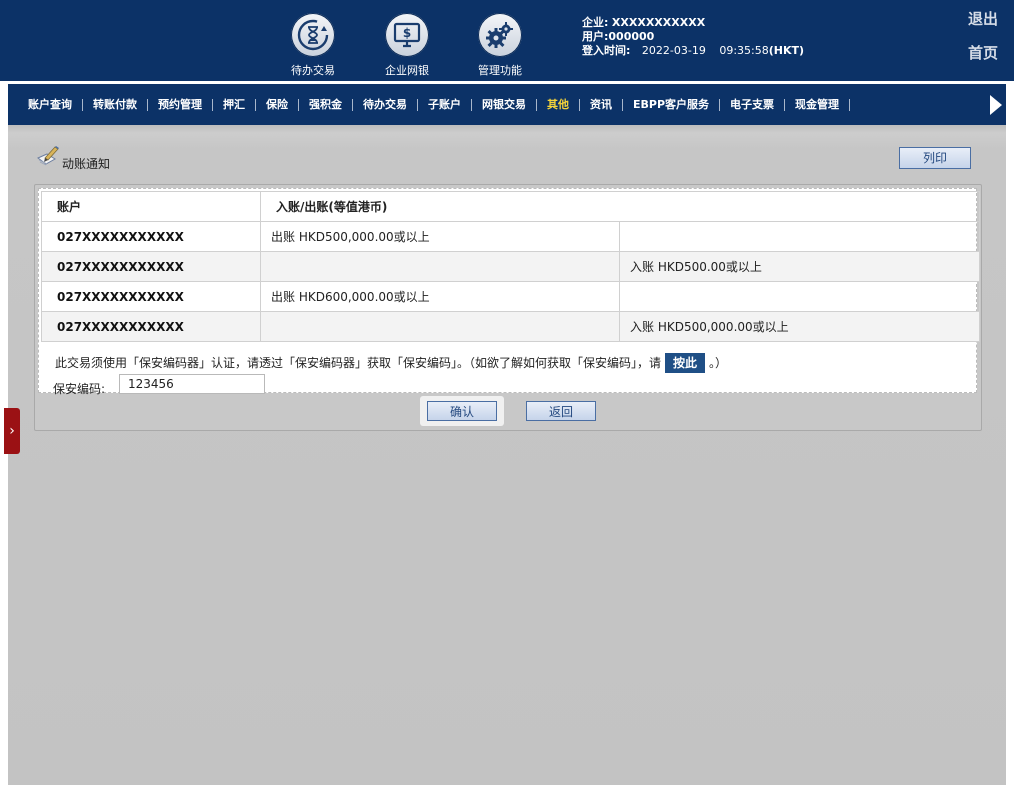 The image size is (1014, 785). I want to click on corporate-banking-label: 企业网银, so click(407, 70).